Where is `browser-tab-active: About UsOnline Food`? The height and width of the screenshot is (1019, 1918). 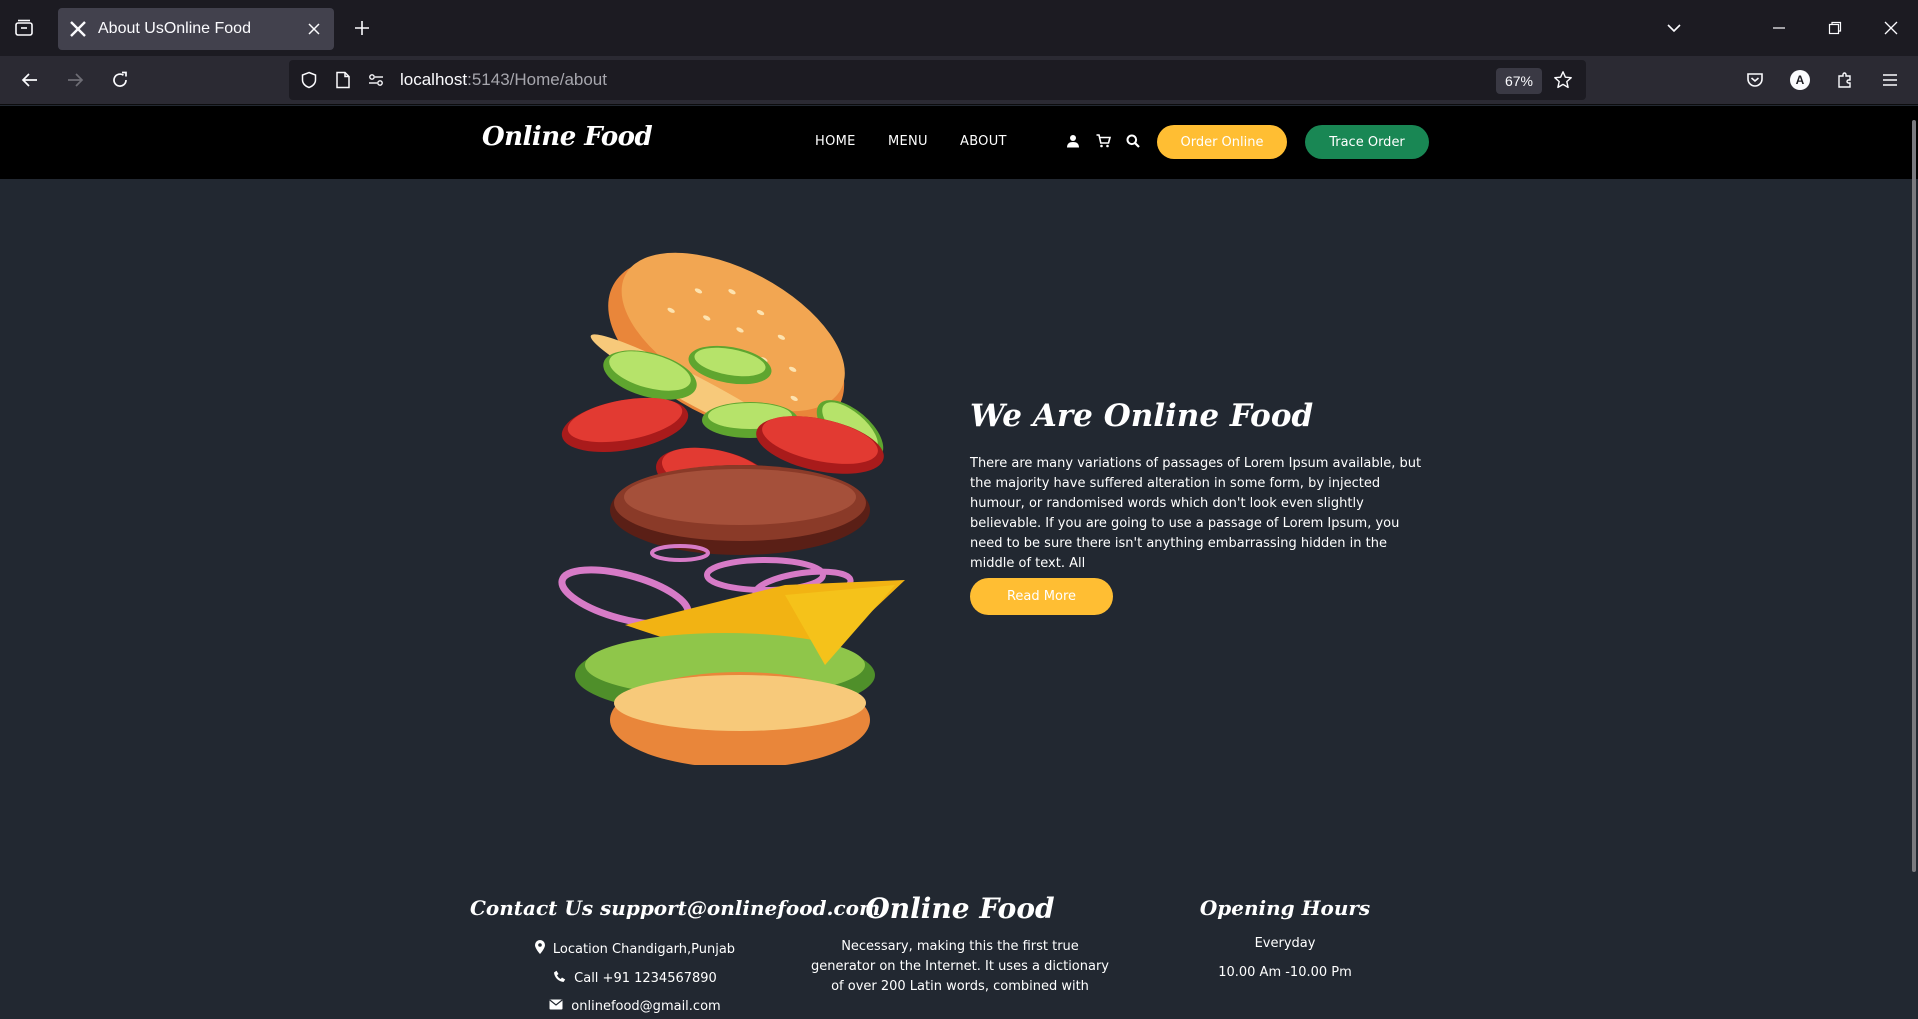
browser-tab-active: About UsOnline Food is located at coordinates (196, 29).